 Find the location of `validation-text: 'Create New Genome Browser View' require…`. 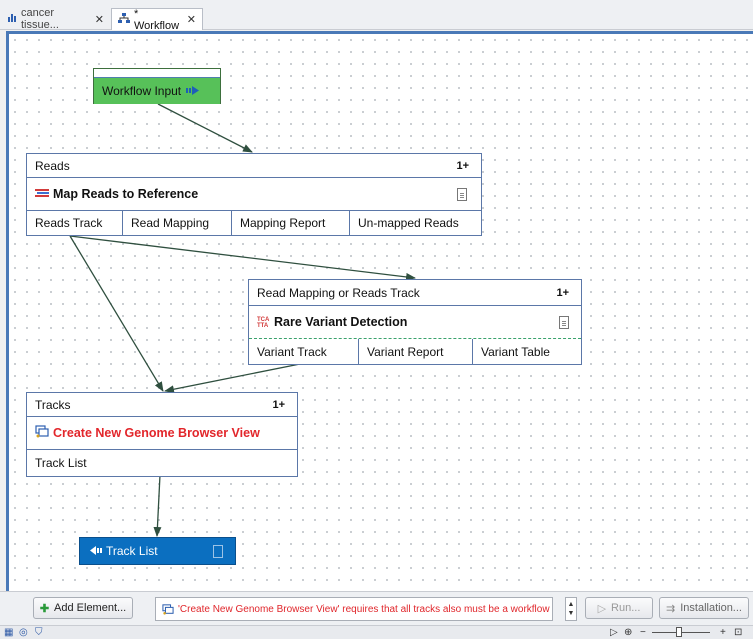

validation-text: 'Create New Genome Browser View' require… is located at coordinates (365, 609).